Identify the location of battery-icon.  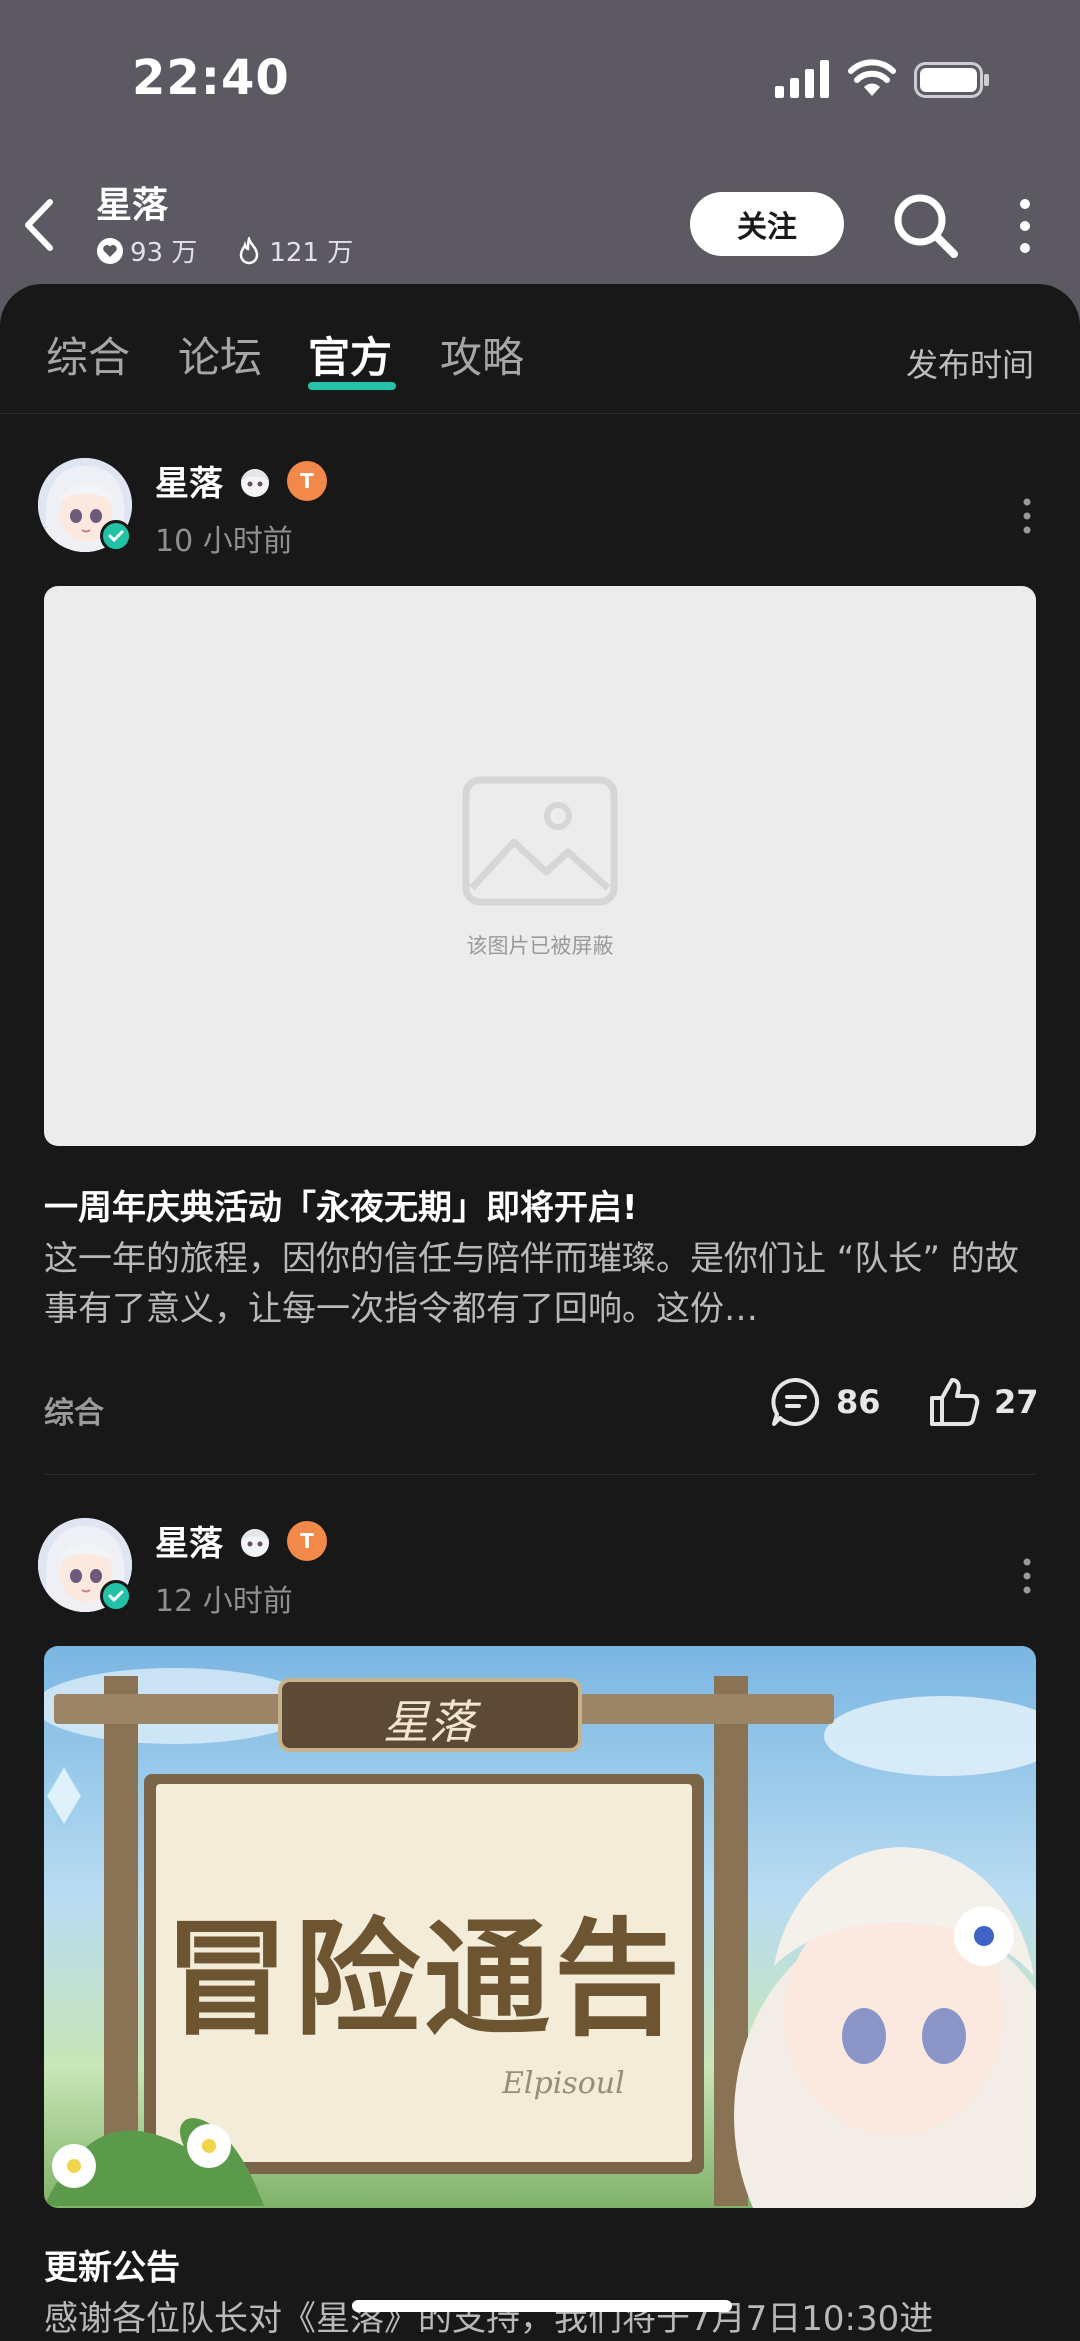
(951, 80).